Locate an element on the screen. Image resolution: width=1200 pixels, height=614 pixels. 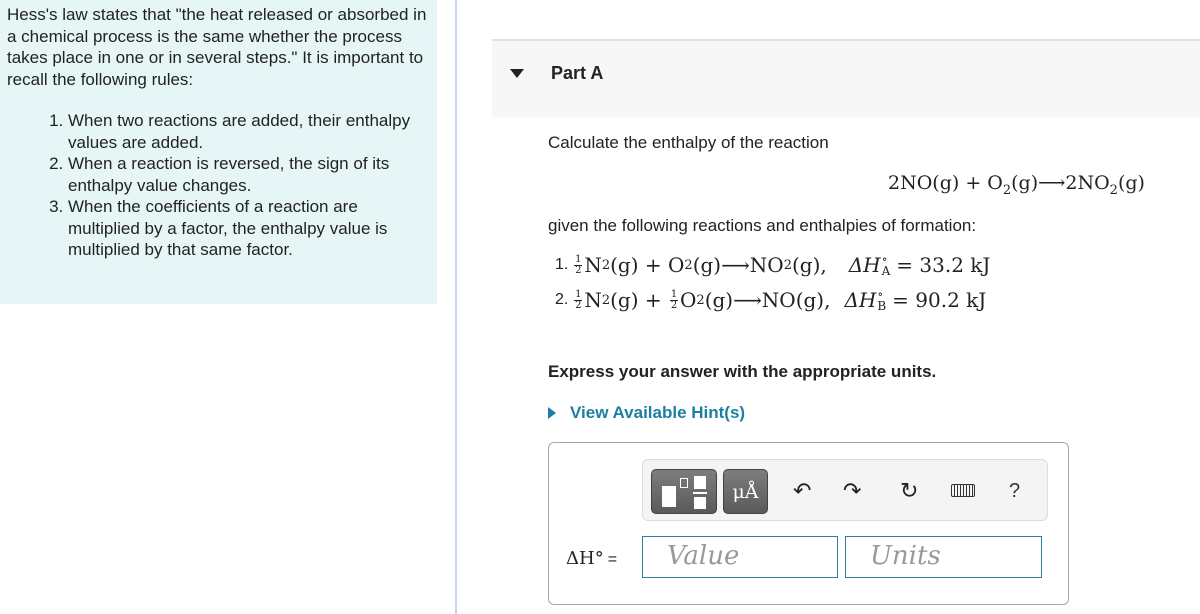
vertical-divider is located at coordinates (456, 307).